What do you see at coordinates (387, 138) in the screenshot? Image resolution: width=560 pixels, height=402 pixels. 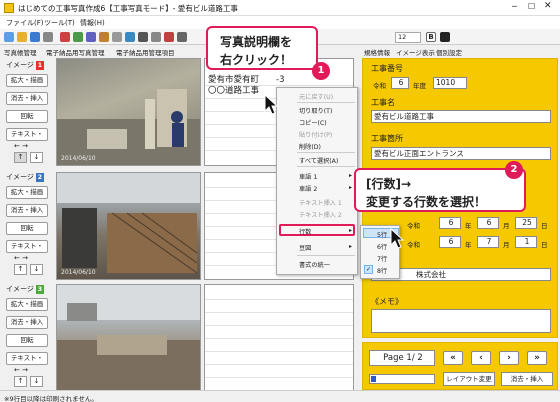 I see `kouji-kasho-label: 工事箇所` at bounding box center [387, 138].